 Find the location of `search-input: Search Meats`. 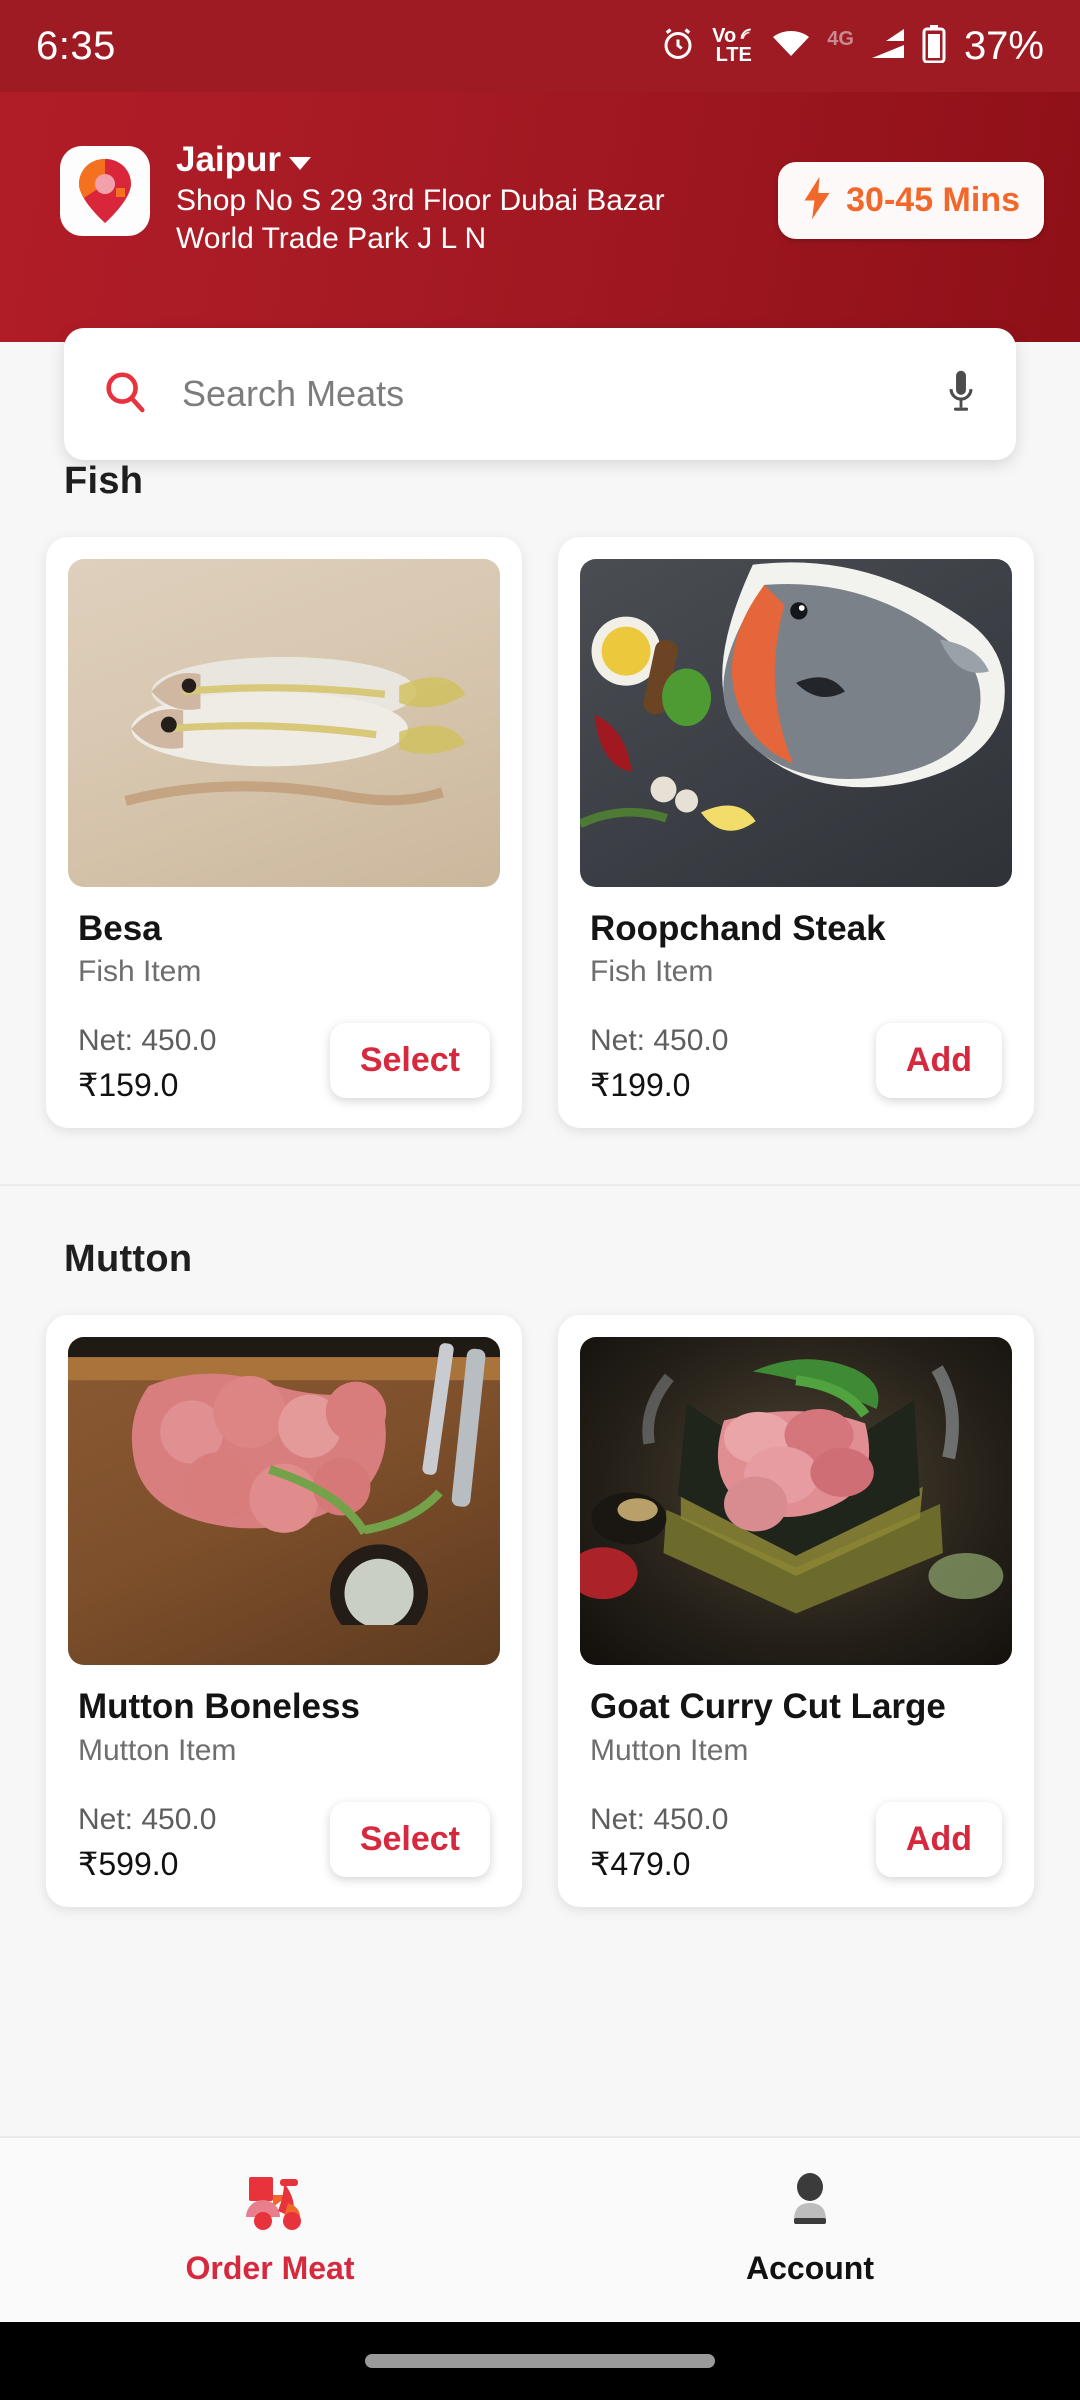

search-input: Search Meats is located at coordinates (563, 394).